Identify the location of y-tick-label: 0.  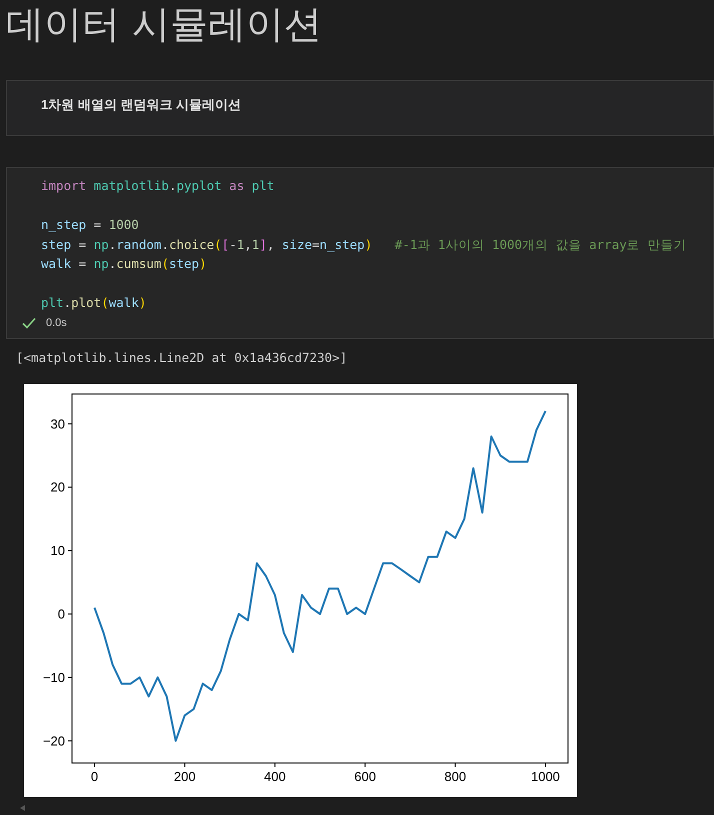
(61, 614).